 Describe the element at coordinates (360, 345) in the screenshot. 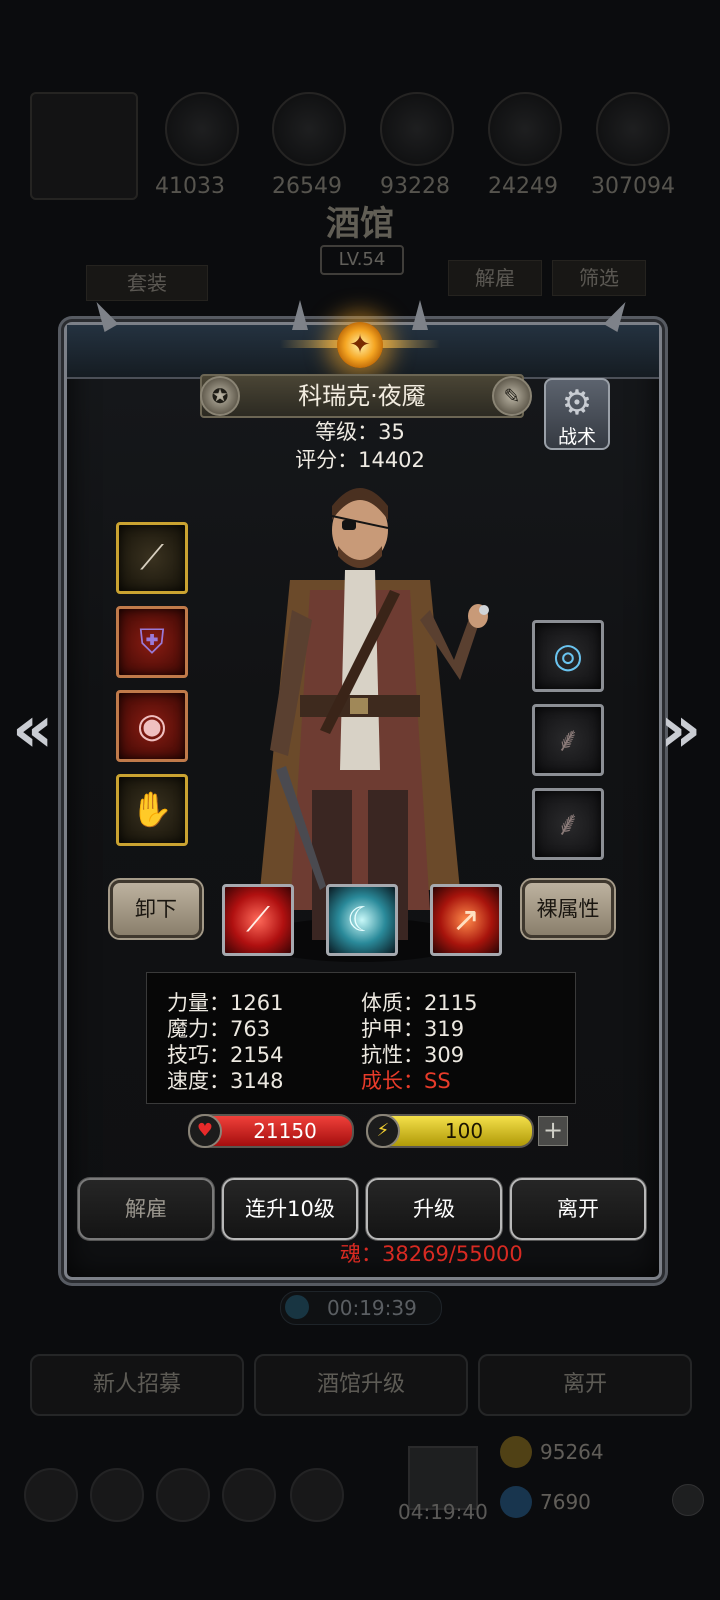

I see `rank-emblem-icon: ✦` at that location.